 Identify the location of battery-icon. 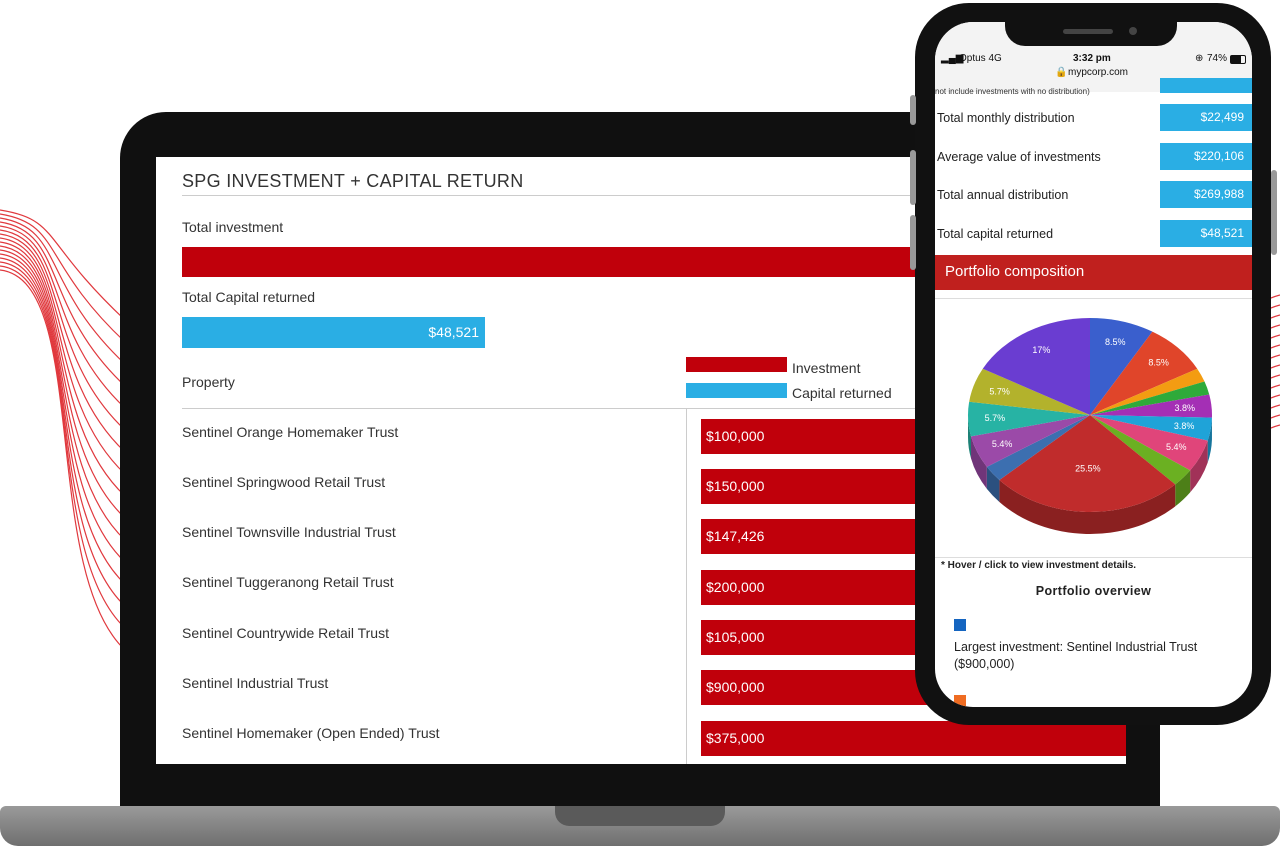
(1238, 59).